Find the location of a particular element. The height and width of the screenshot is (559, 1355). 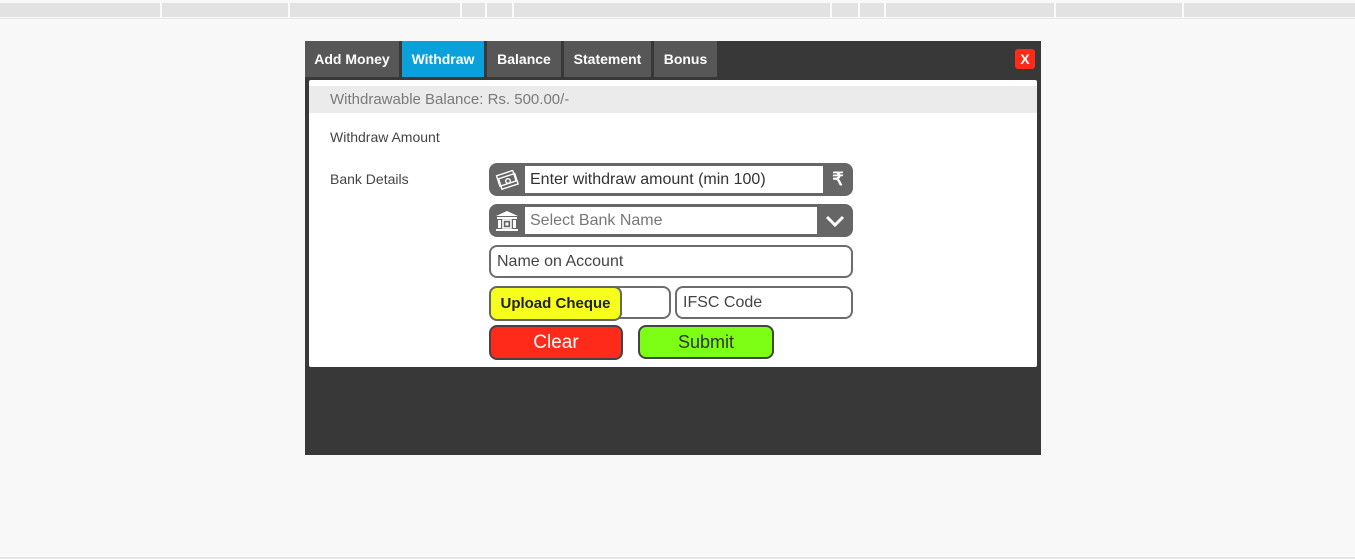

bank-icon is located at coordinates (507, 220).